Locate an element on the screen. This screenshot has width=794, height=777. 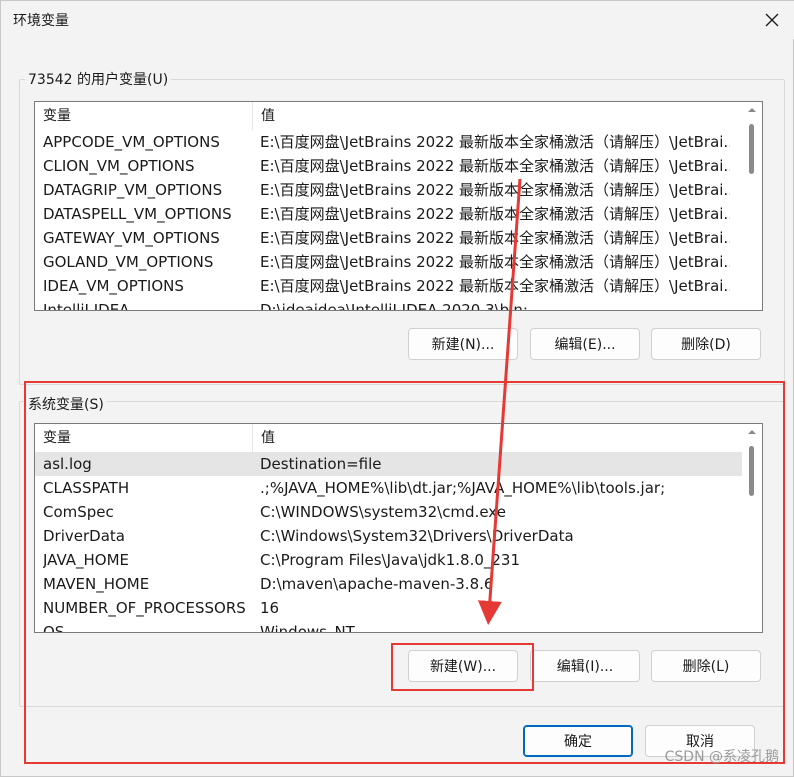
variable-value-cell: 16 is located at coordinates (270, 608).